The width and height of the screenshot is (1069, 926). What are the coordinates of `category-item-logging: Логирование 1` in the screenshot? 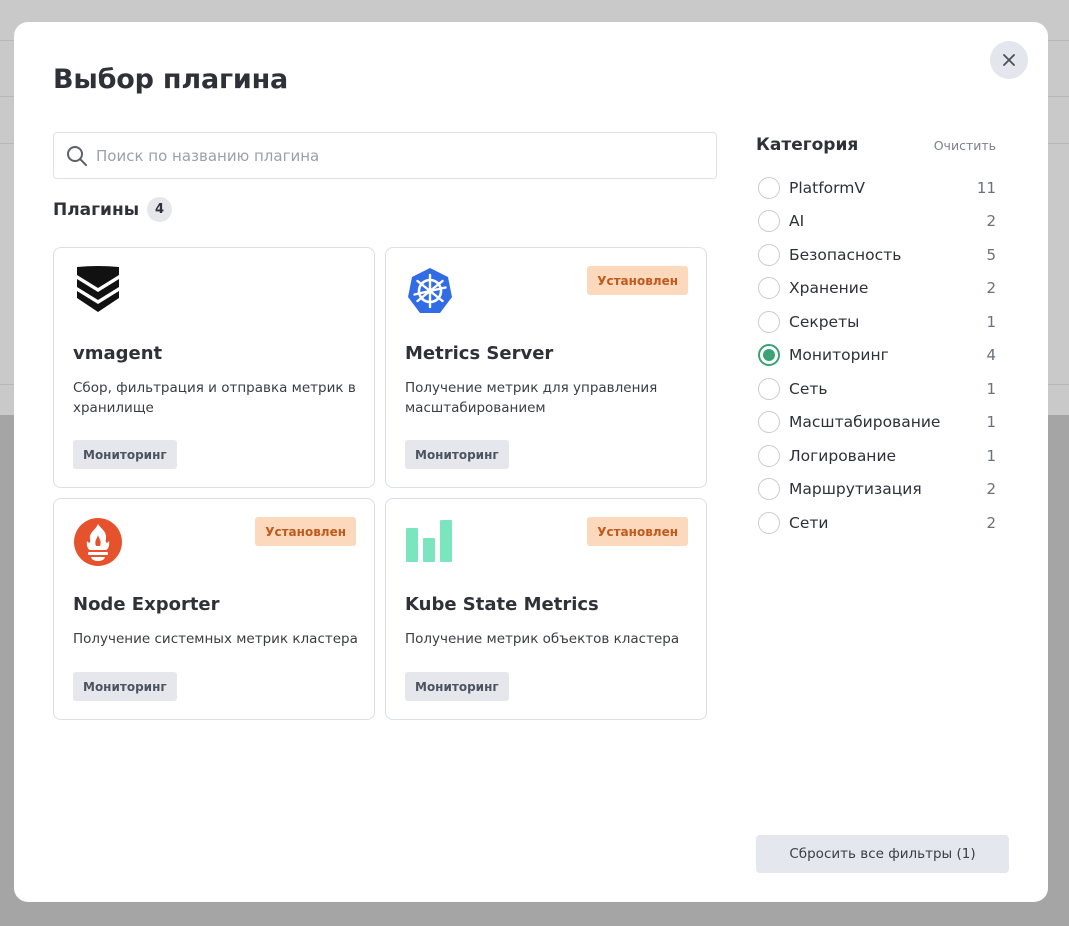 It's located at (877, 456).